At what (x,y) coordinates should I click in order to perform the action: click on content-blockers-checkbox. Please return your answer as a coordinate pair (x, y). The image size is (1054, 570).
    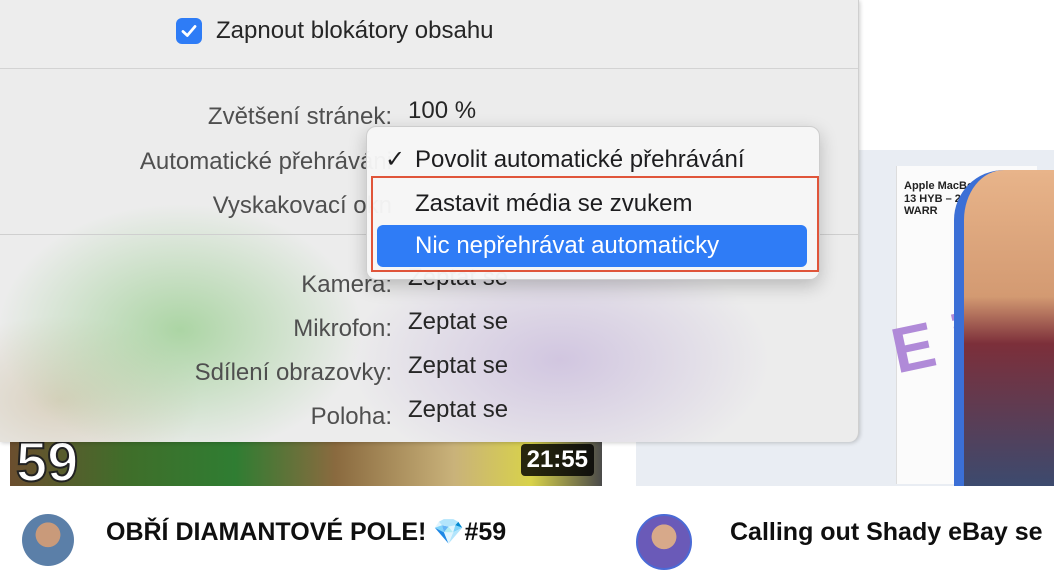
    Looking at the image, I should click on (189, 31).